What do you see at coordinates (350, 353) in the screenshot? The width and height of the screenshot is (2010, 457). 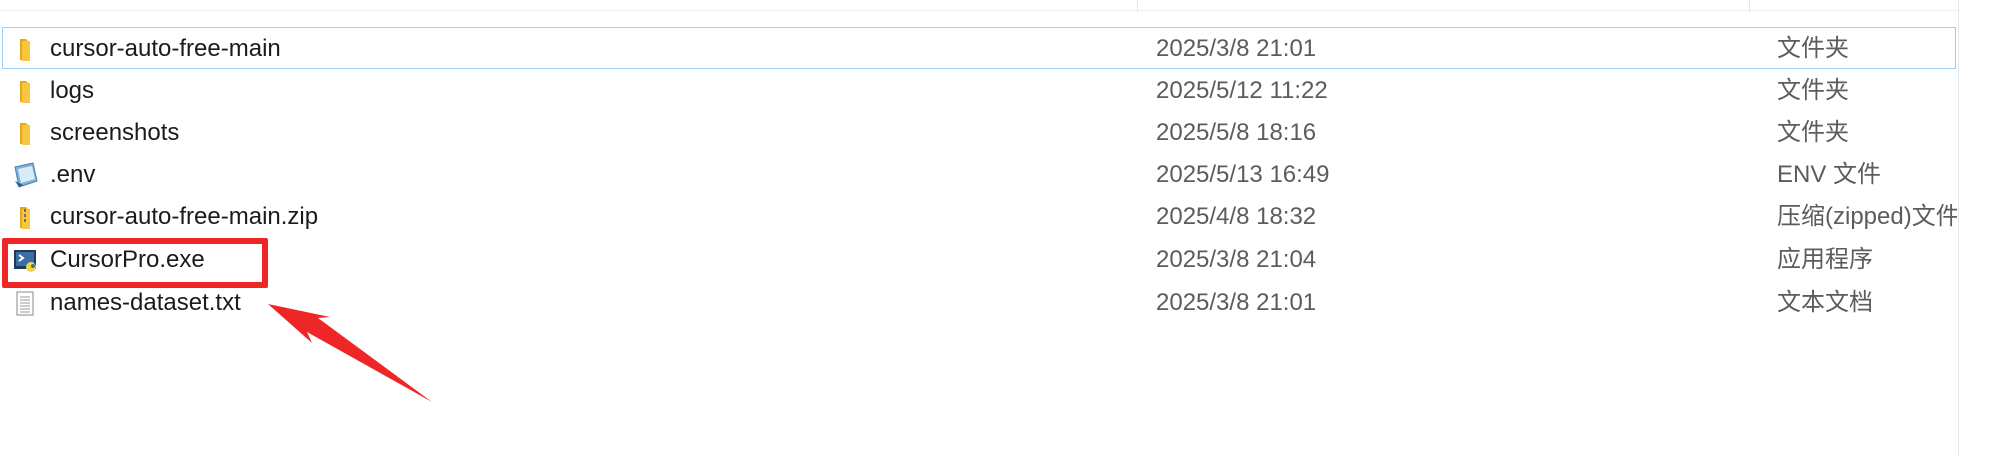 I see `annotation-arrow` at bounding box center [350, 353].